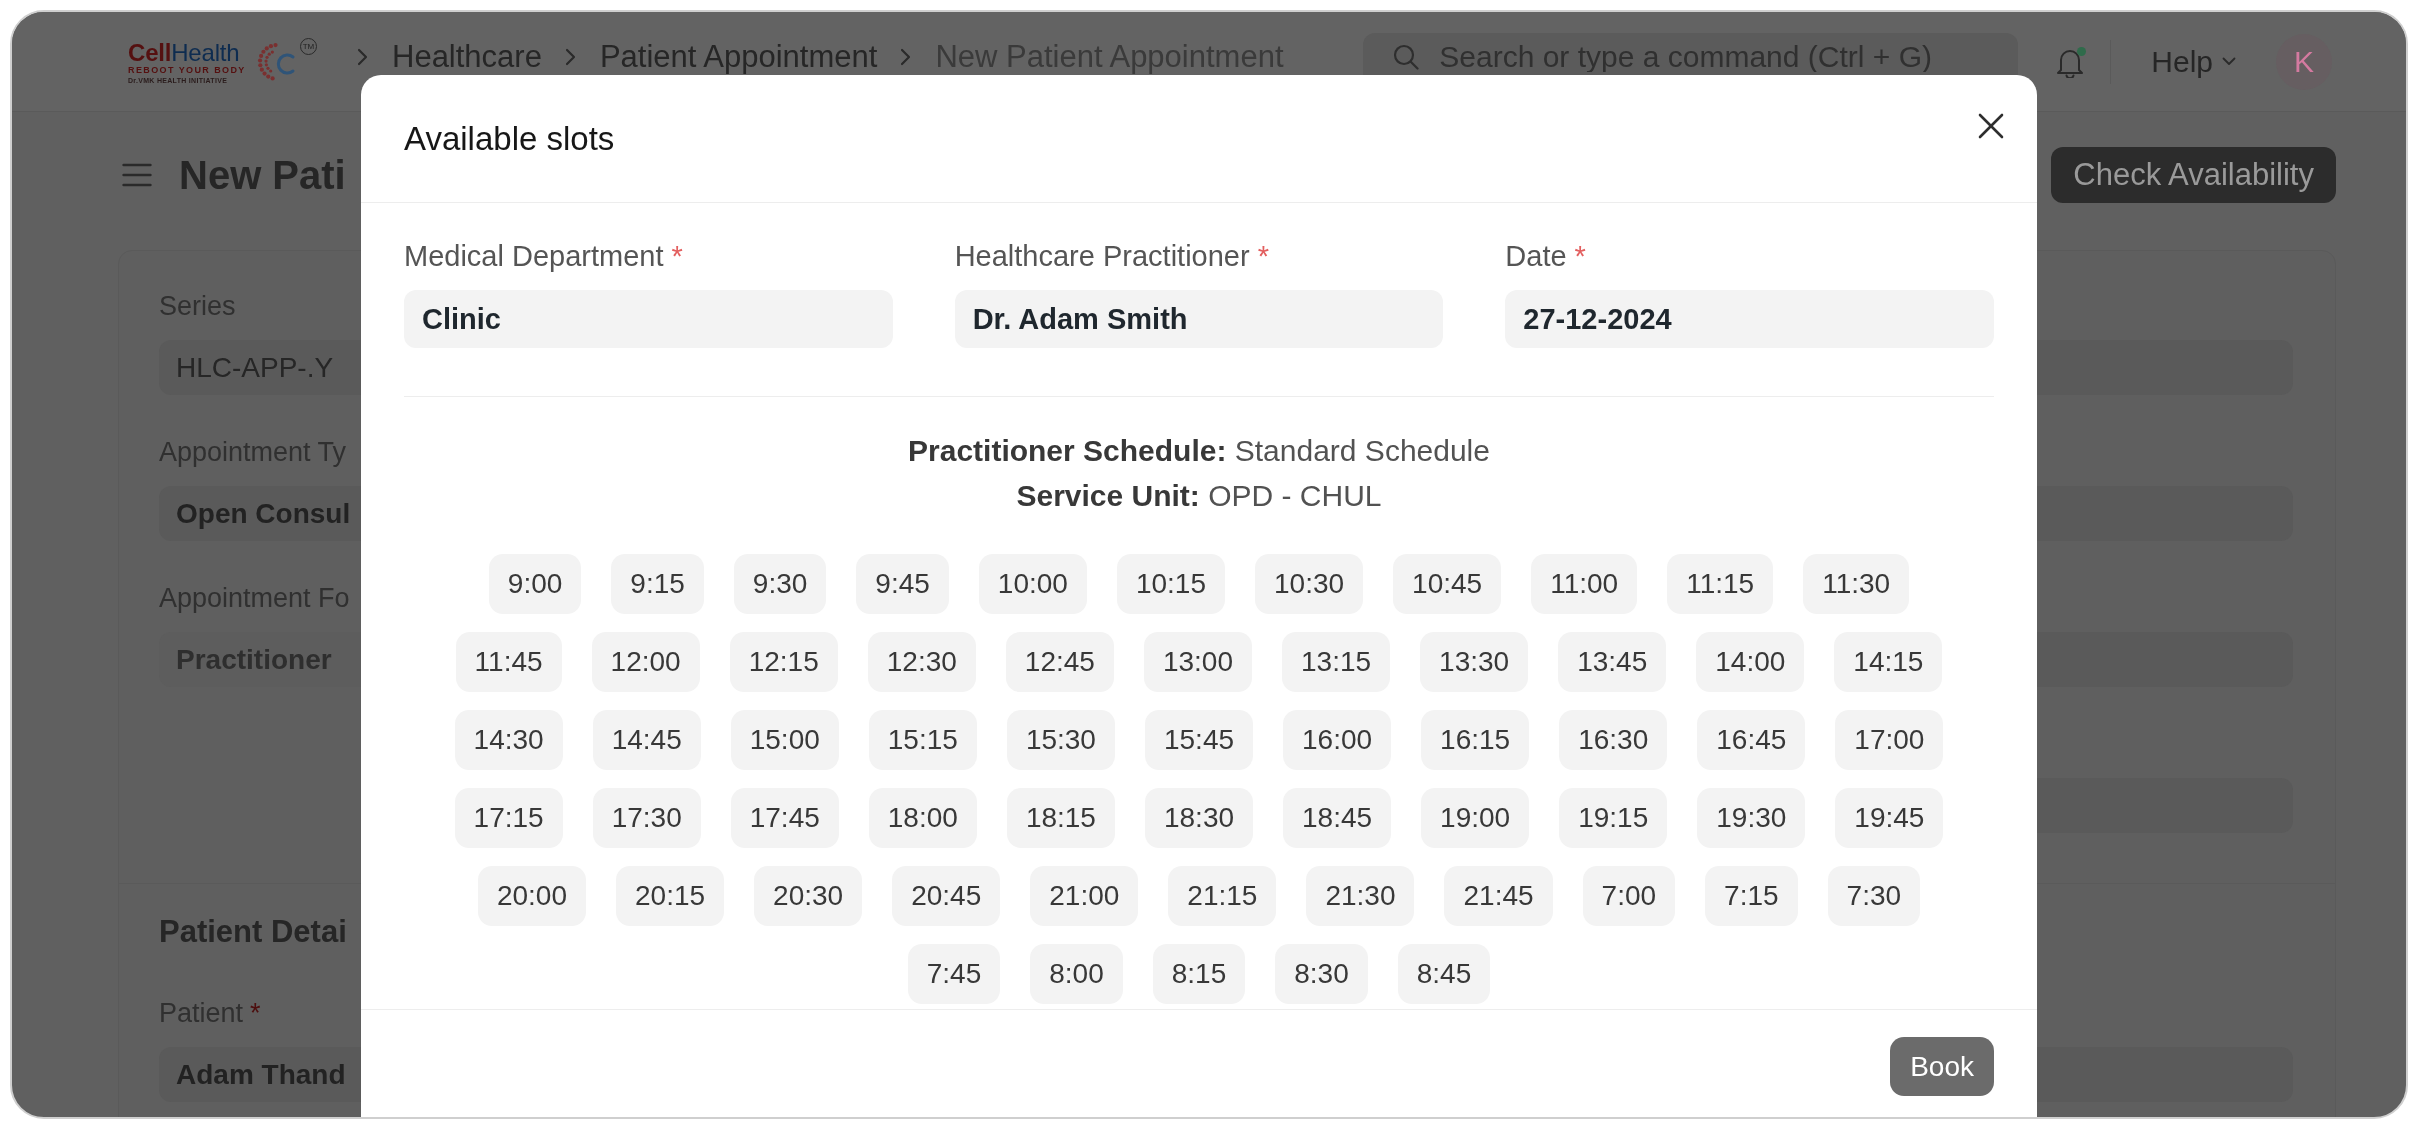 This screenshot has width=2418, height=1129. I want to click on time-slot-button: 9:00, so click(535, 584).